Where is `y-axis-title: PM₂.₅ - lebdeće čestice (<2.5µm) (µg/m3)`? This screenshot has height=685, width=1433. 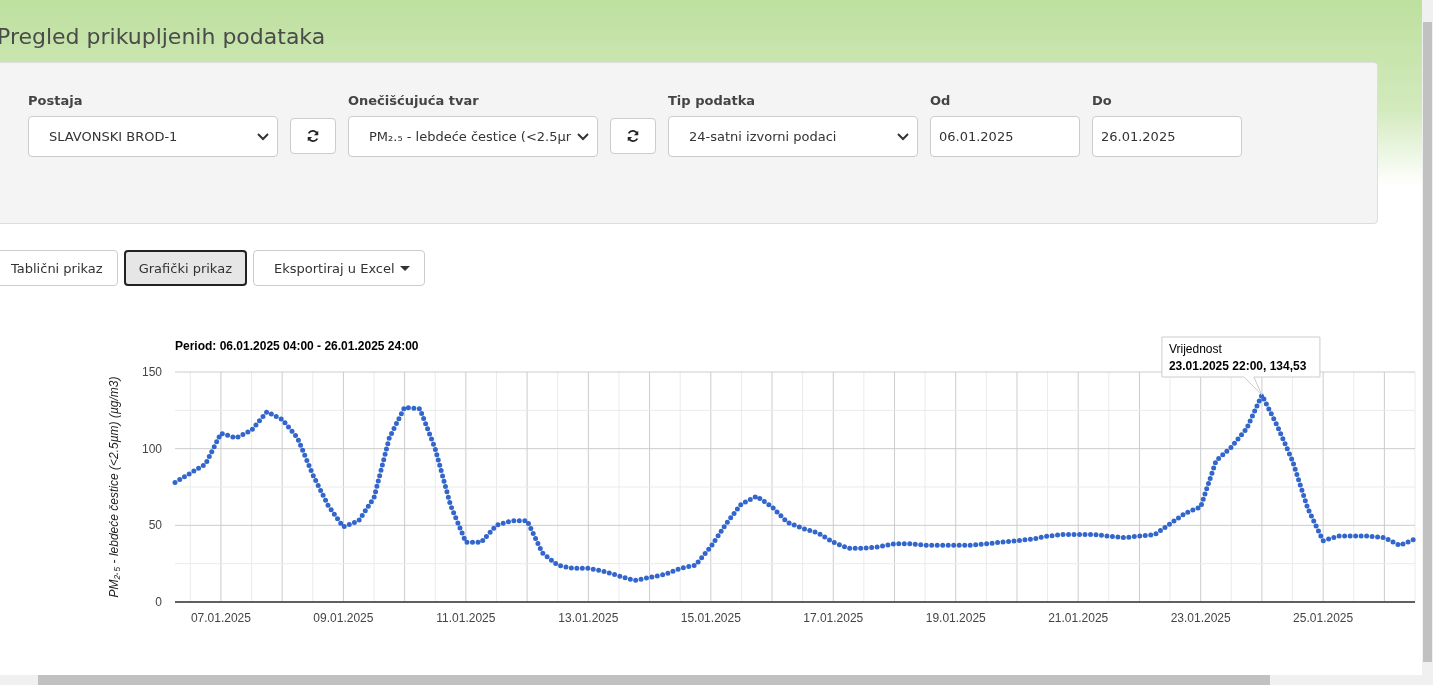
y-axis-title: PM₂.₅ - lebdeće čestice (<2.5µm) (µg/m3) is located at coordinates (114, 487).